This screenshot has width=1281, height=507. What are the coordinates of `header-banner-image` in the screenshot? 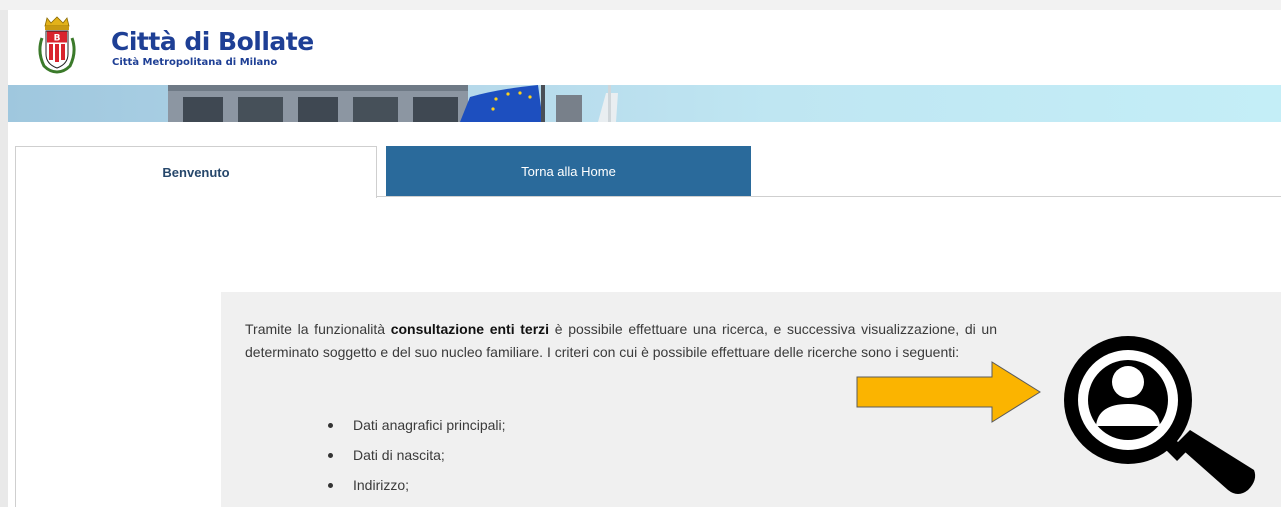 It's located at (644, 103).